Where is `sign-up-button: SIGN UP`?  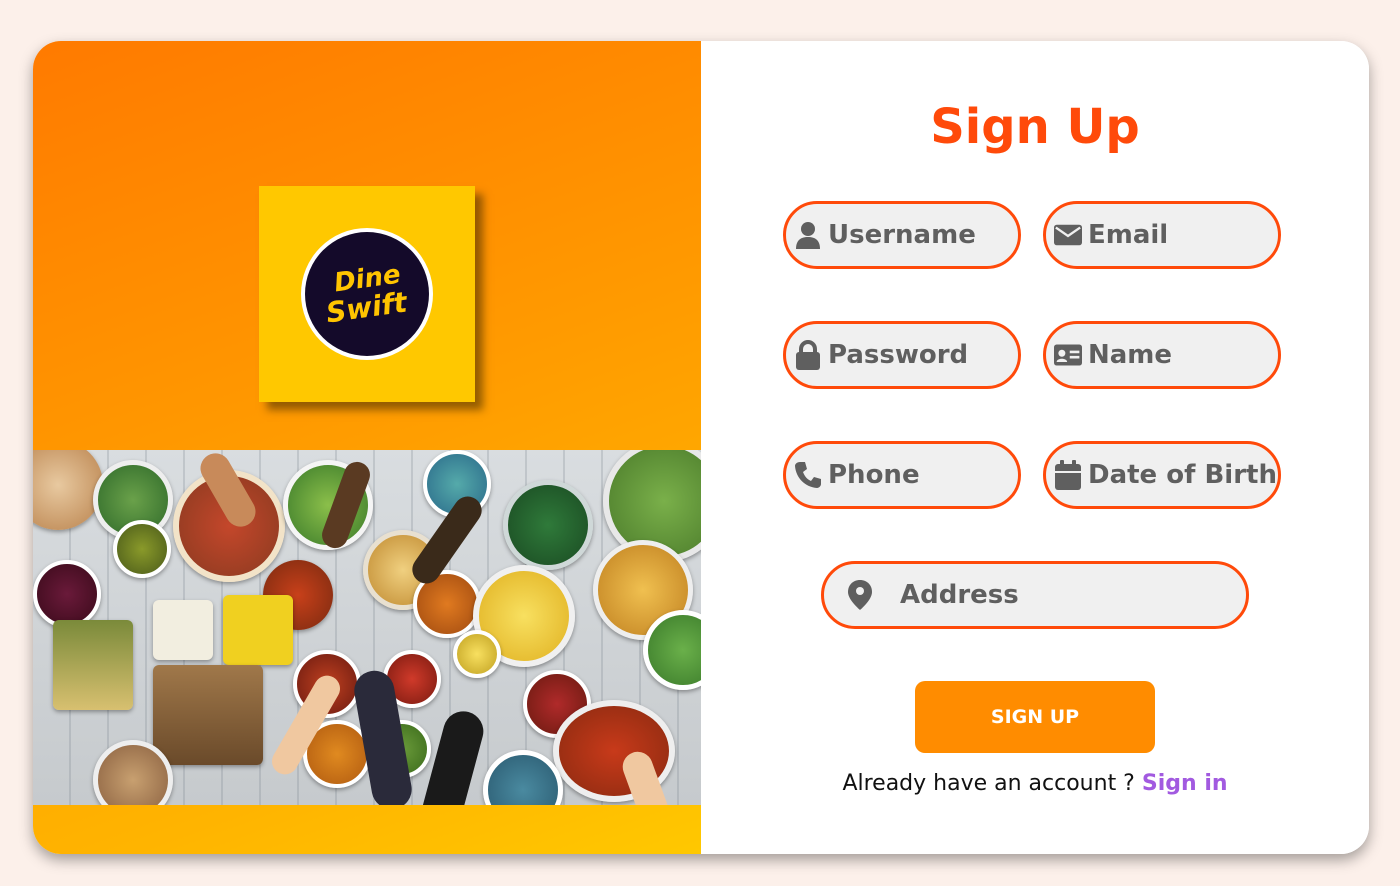
sign-up-button: SIGN UP is located at coordinates (1035, 717).